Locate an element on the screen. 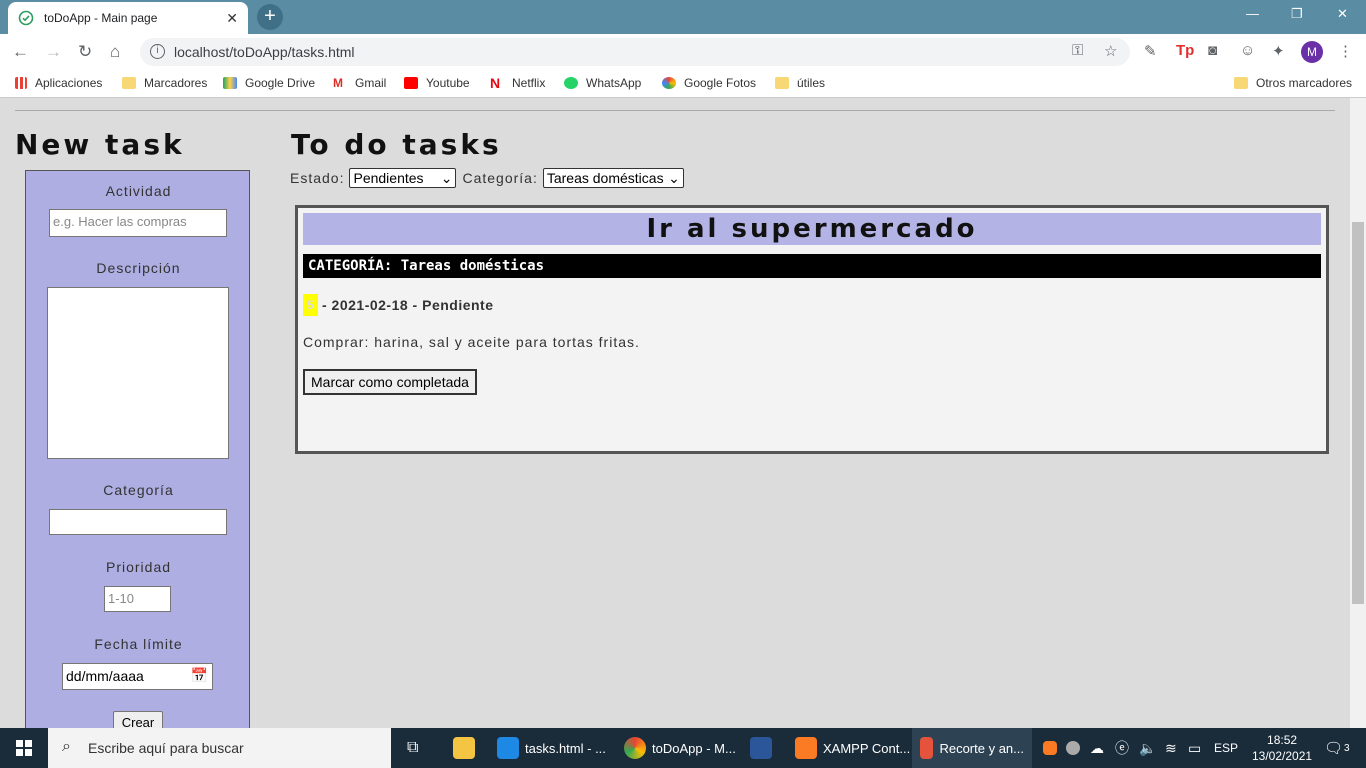  activity-label: Actividad is located at coordinates (138, 191).